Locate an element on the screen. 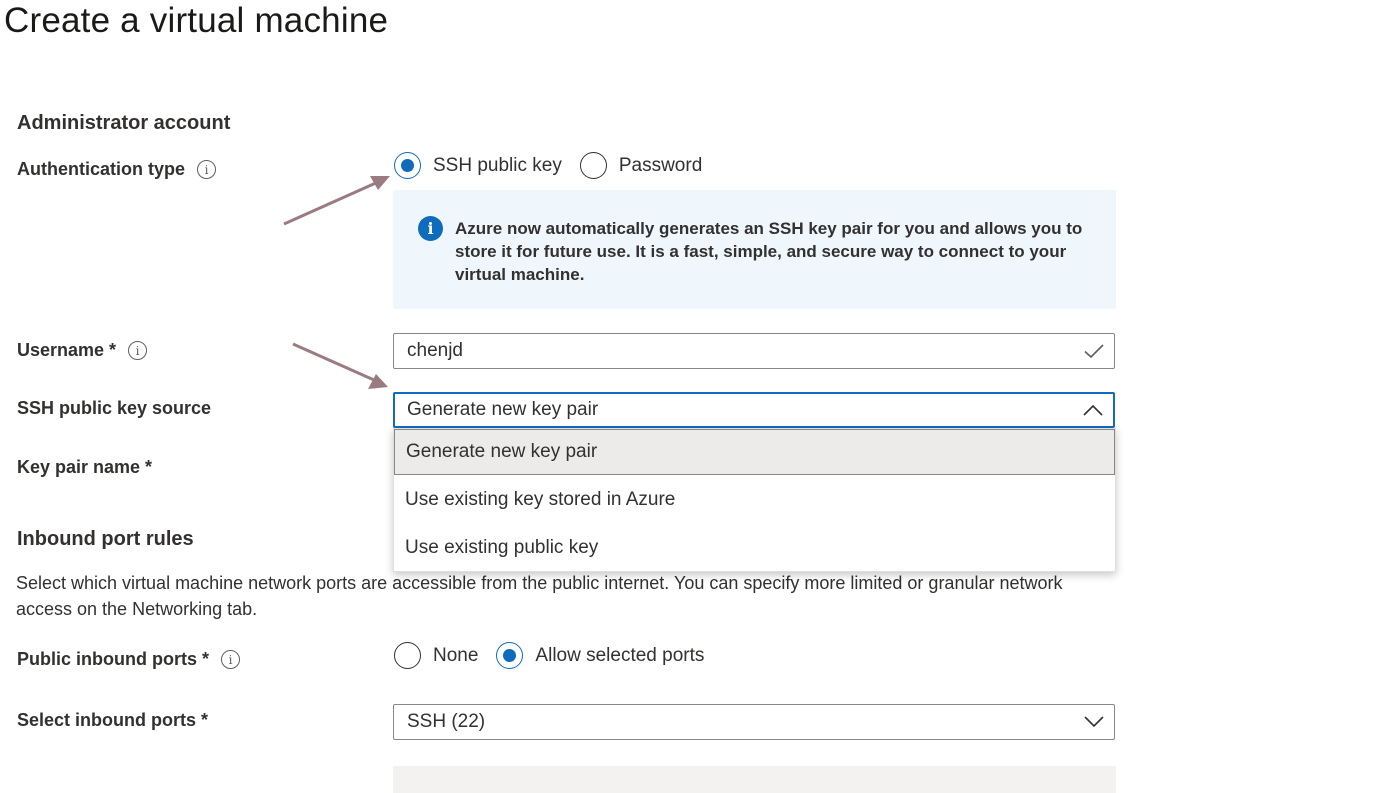 The width and height of the screenshot is (1400, 793). dropdown-option-existing-azure: Use existing key stored in Azure is located at coordinates (754, 500).